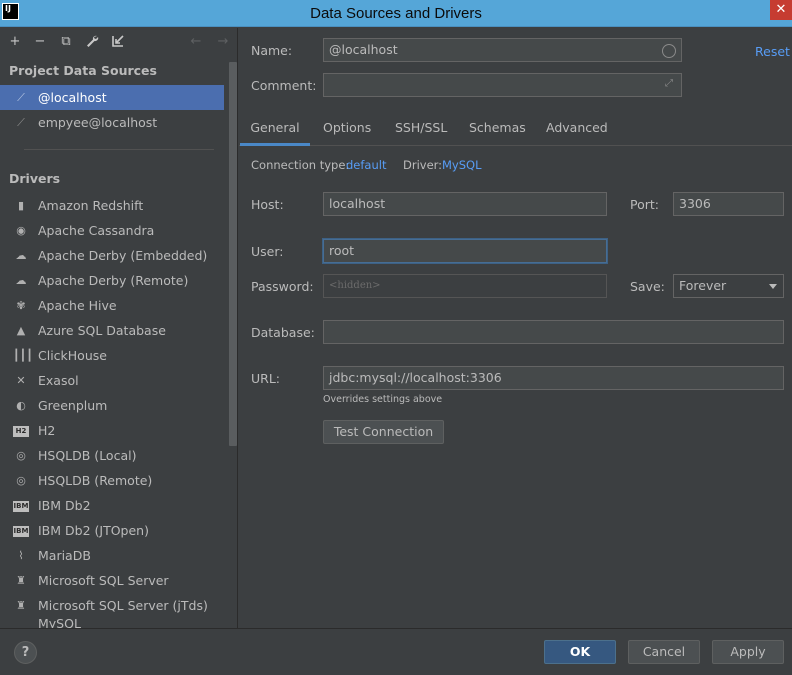 The width and height of the screenshot is (792, 675). What do you see at coordinates (93, 530) in the screenshot?
I see `driver-label: IBM Db2 (JTOpen)` at bounding box center [93, 530].